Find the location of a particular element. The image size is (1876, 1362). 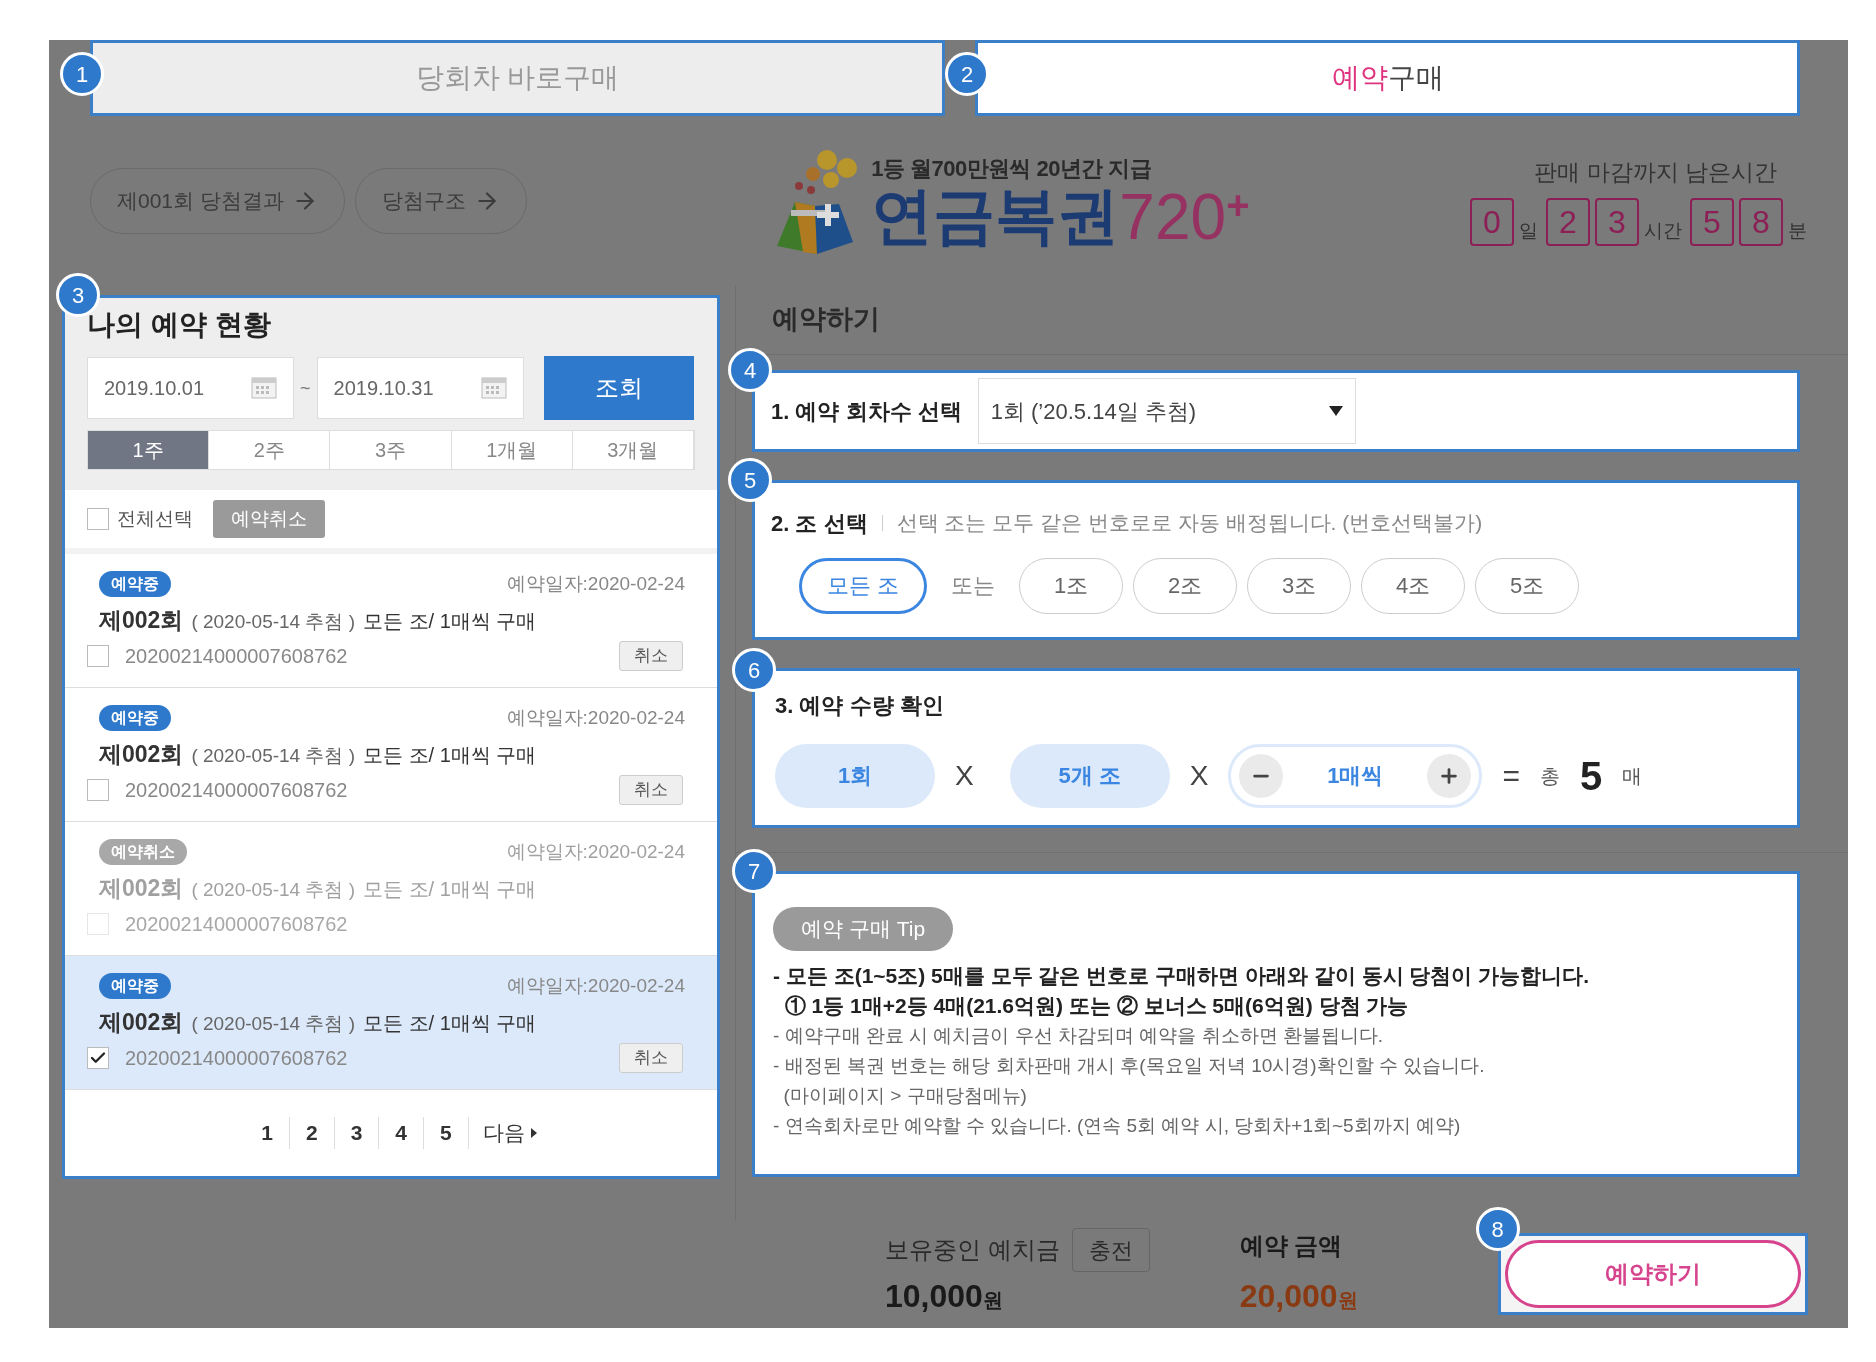

step-hint: 선택 조는 모두 같은 번호로로 자동 배정됩니다. (번호선택불가) is located at coordinates (1189, 523).